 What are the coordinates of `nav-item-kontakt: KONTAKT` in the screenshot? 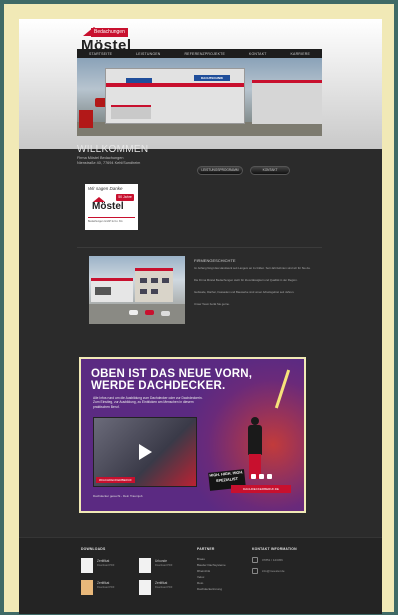 It's located at (258, 54).